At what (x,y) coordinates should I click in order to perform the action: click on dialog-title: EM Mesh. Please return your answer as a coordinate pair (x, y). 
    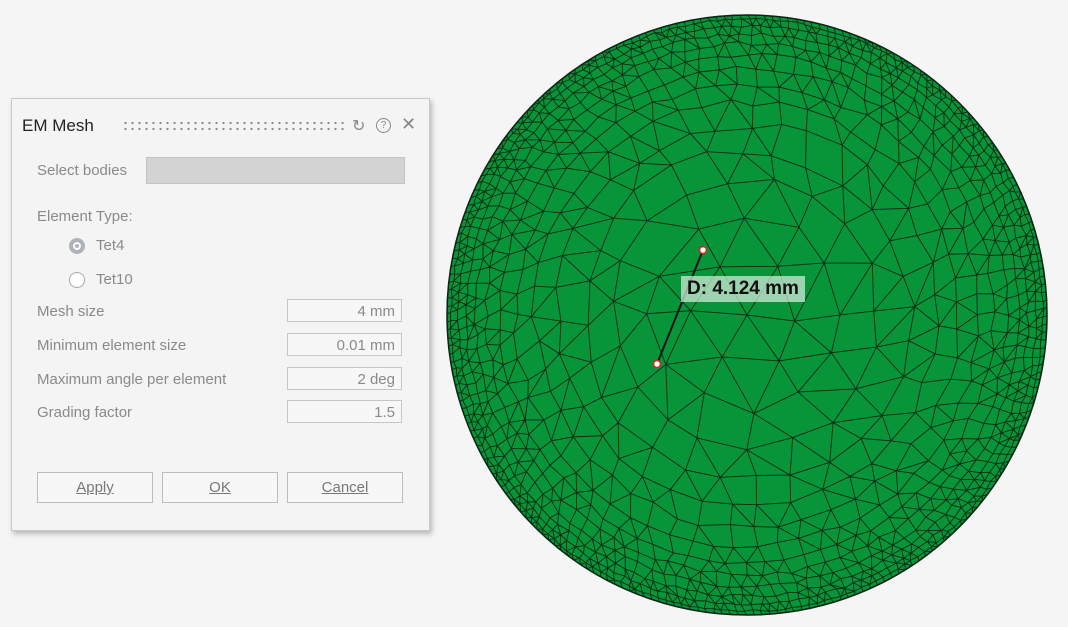
    Looking at the image, I should click on (58, 125).